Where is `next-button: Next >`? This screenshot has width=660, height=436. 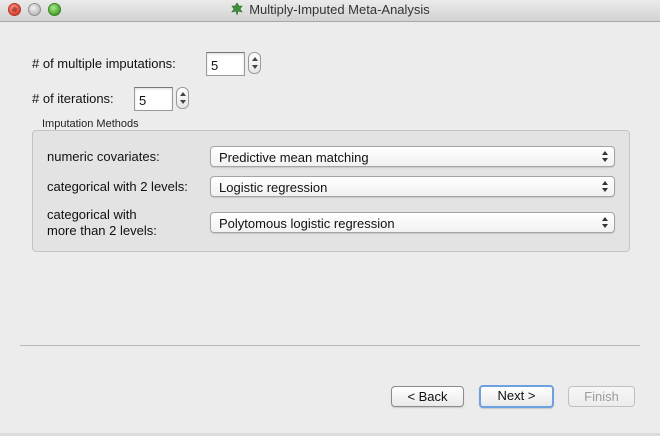
next-button: Next > is located at coordinates (516, 396).